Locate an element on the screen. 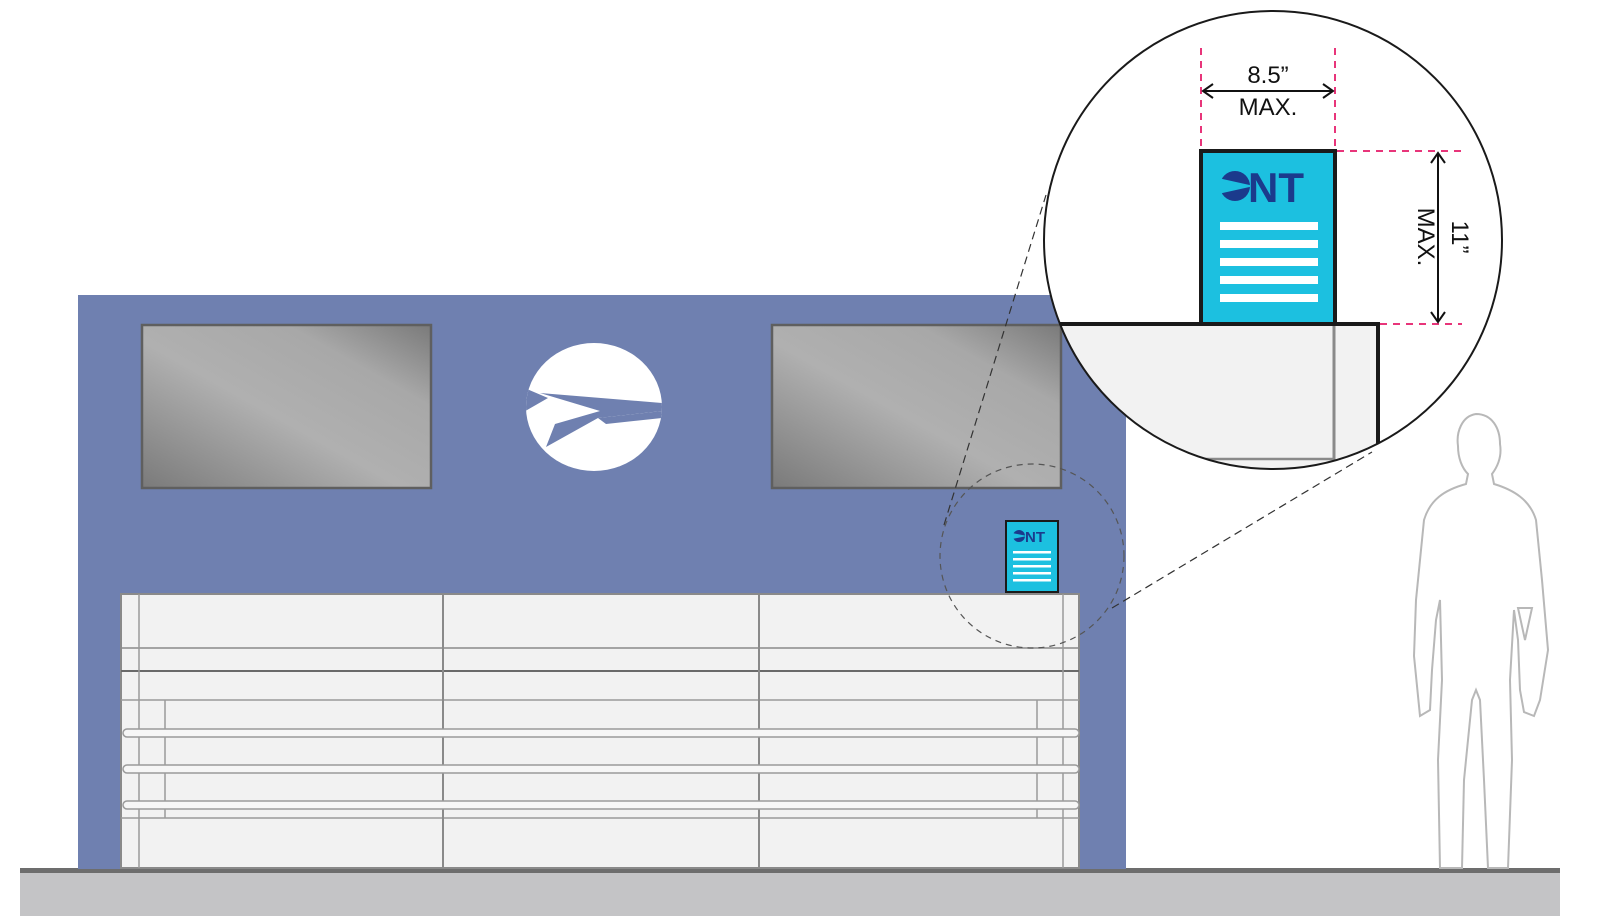  height-dimension-label: MAX. is located at coordinates (1425, 237).